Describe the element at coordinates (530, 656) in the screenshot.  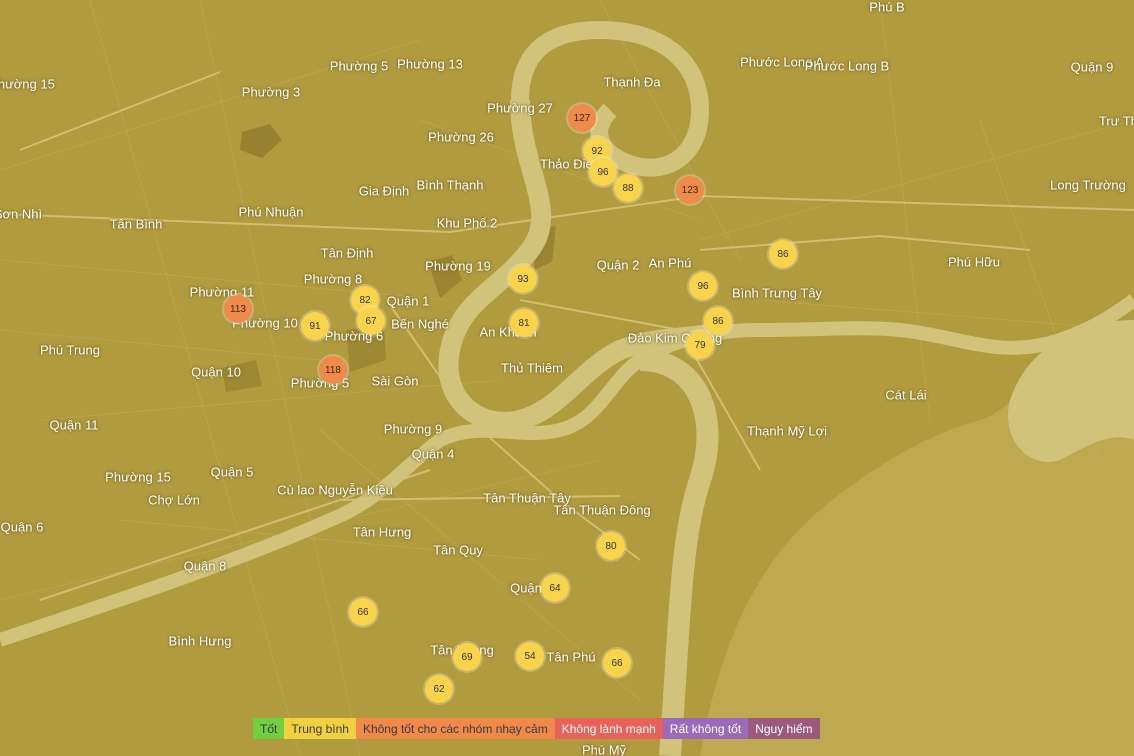
I see `aqi-marker: 54` at that location.